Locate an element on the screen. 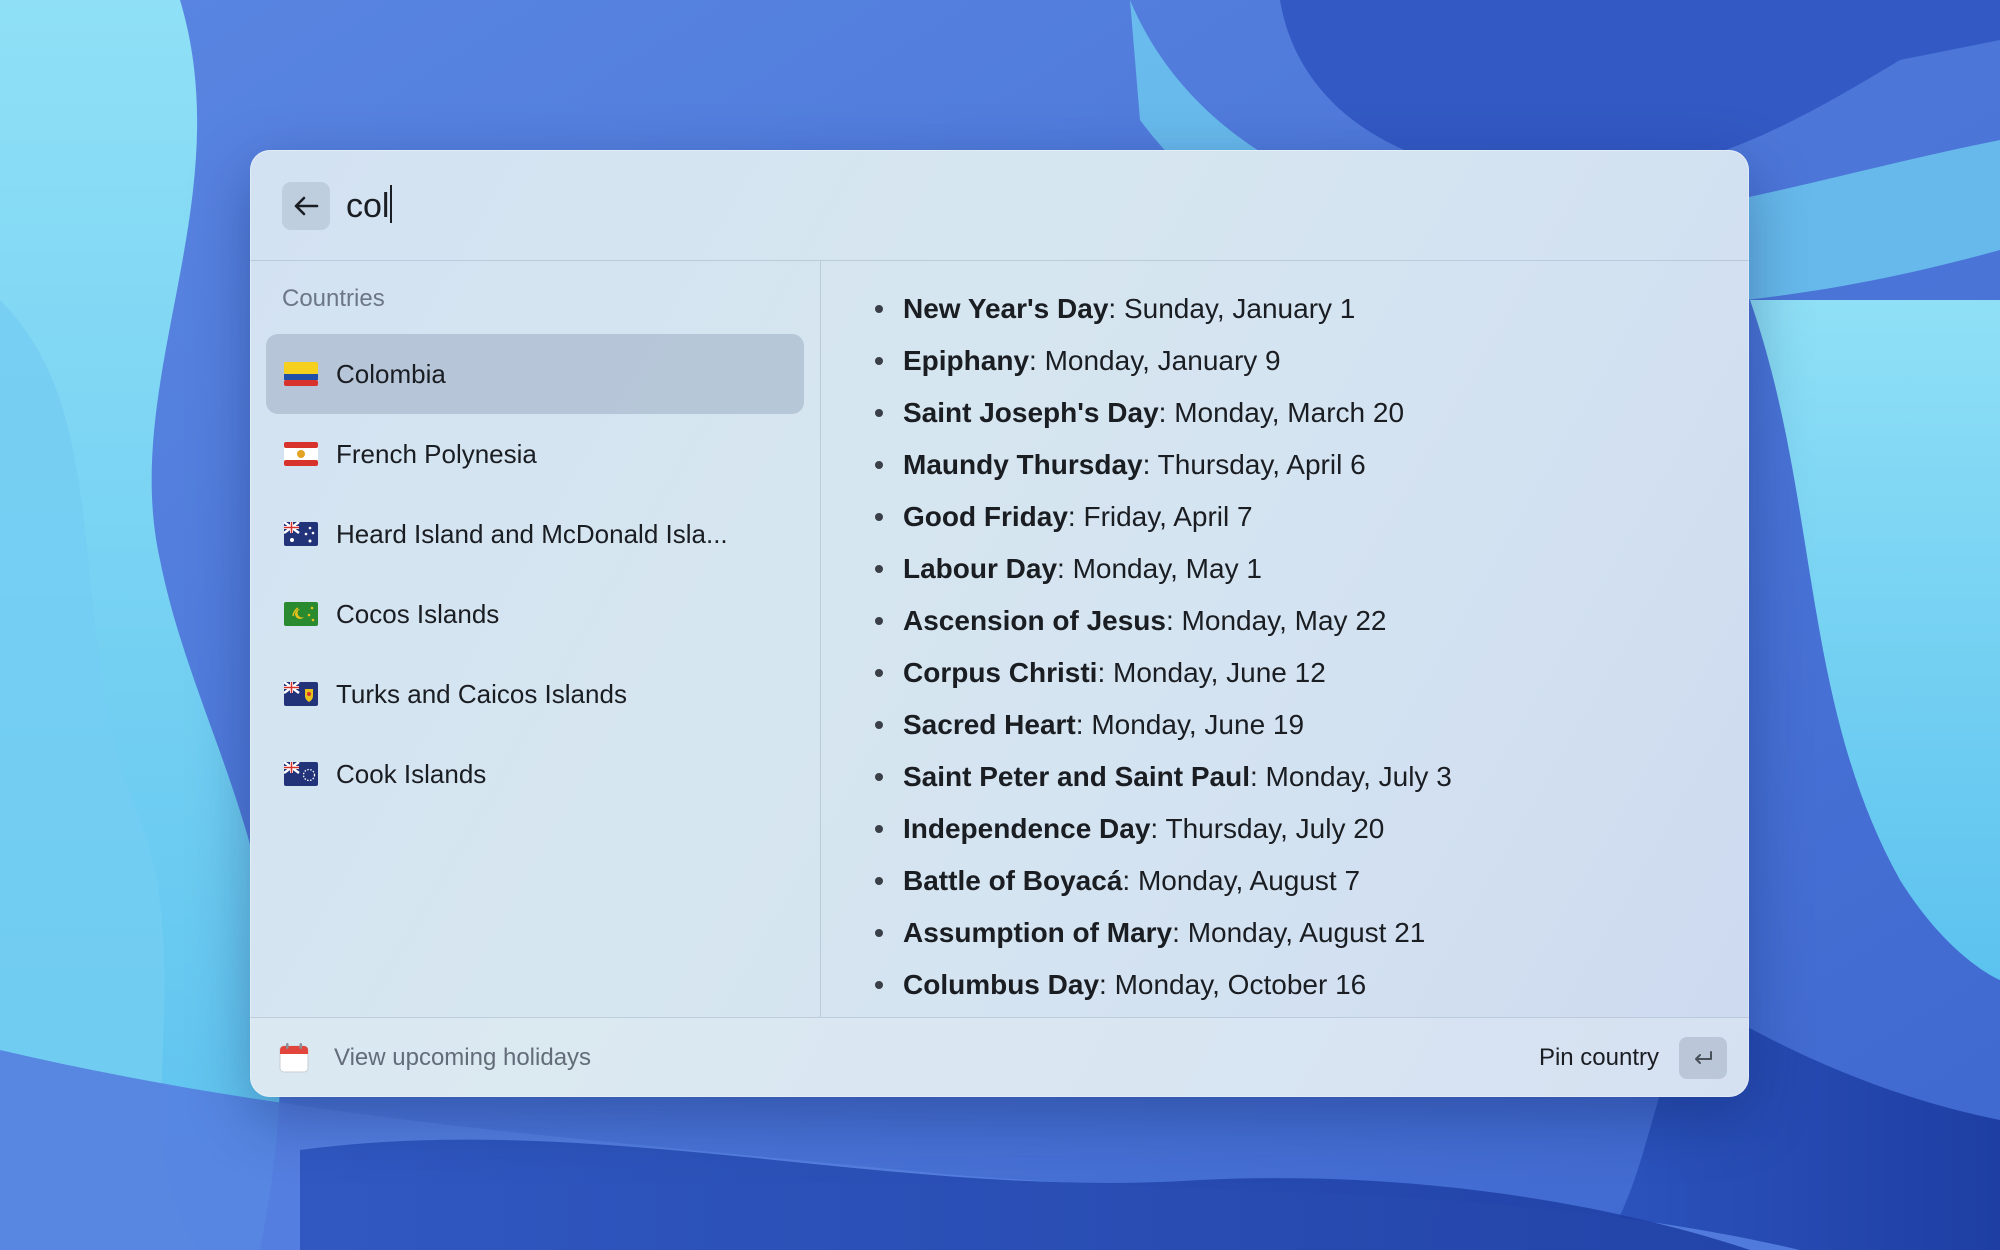 This screenshot has width=2000, height=1250. holiday-name: Battle of Boyacá is located at coordinates (1013, 880).